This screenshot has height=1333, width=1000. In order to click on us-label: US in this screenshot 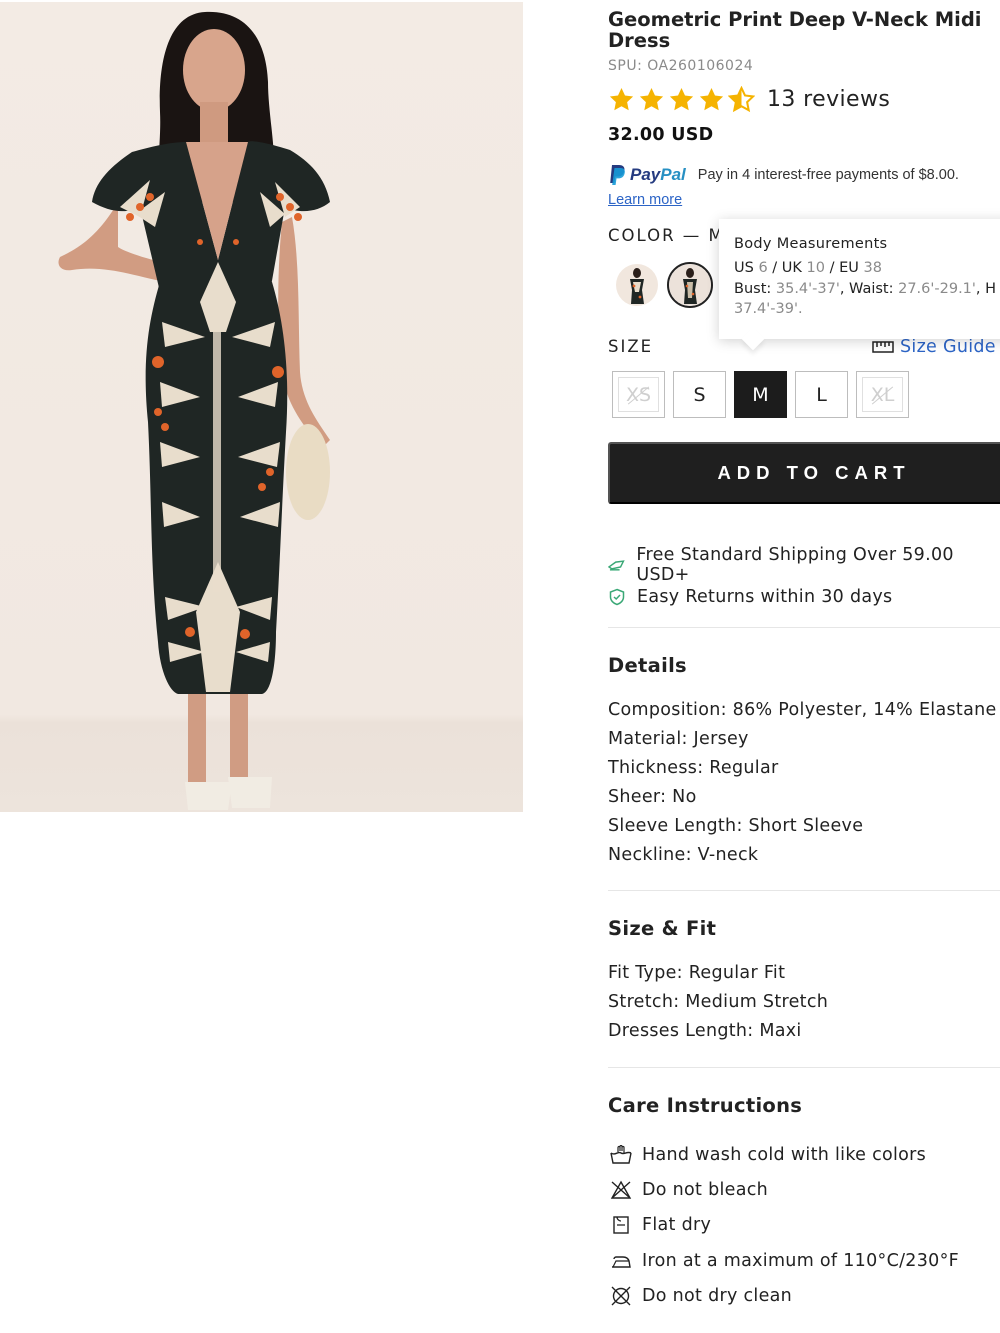, I will do `click(744, 268)`.